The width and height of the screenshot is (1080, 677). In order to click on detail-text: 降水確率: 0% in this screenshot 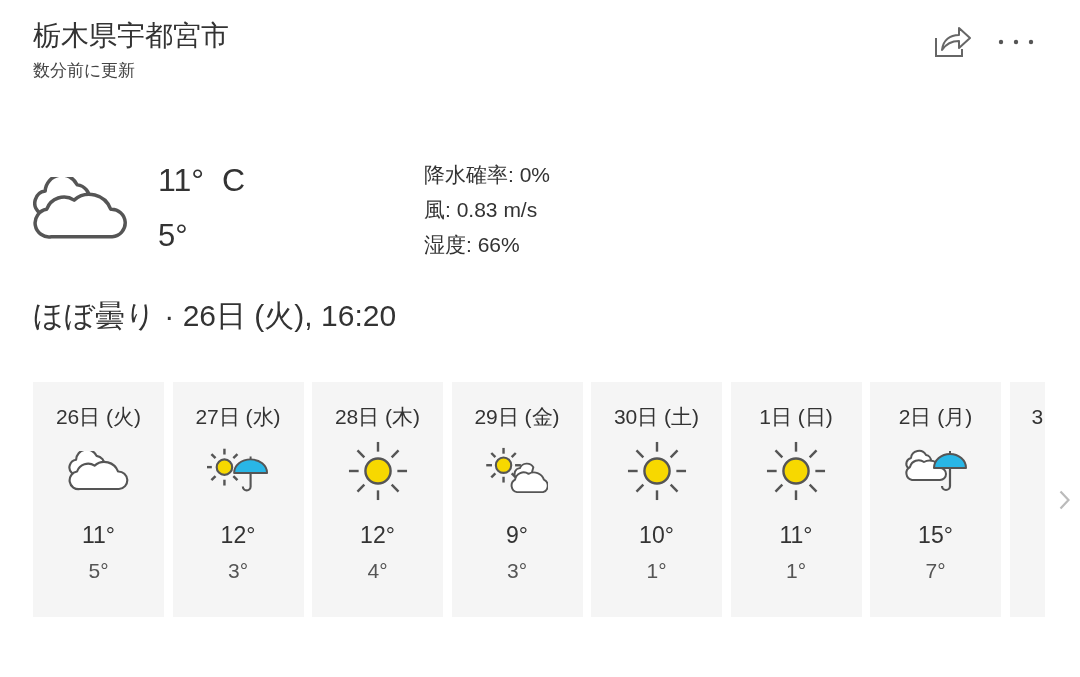, I will do `click(487, 175)`.